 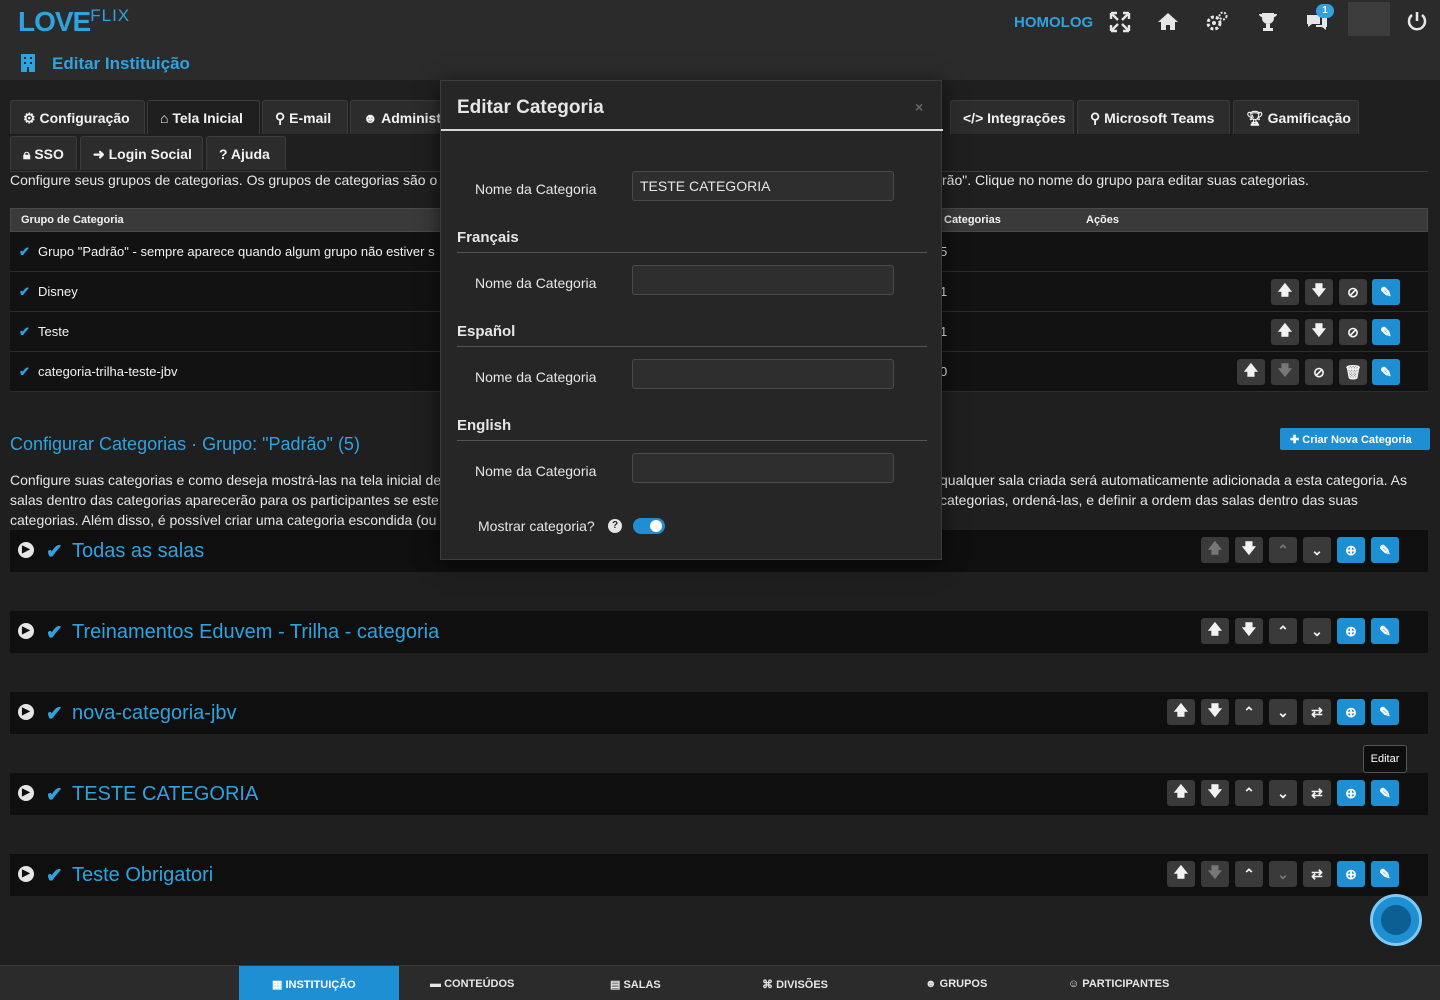 I want to click on group-name: categoria-trilha-teste-jbv, so click(x=107, y=371).